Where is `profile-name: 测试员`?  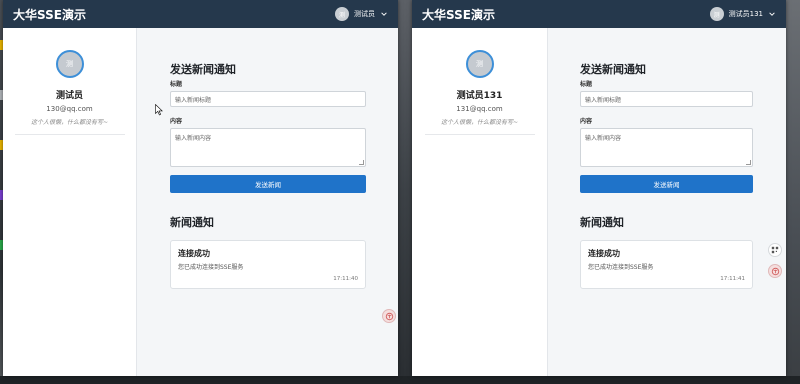 profile-name: 测试员 is located at coordinates (69, 96).